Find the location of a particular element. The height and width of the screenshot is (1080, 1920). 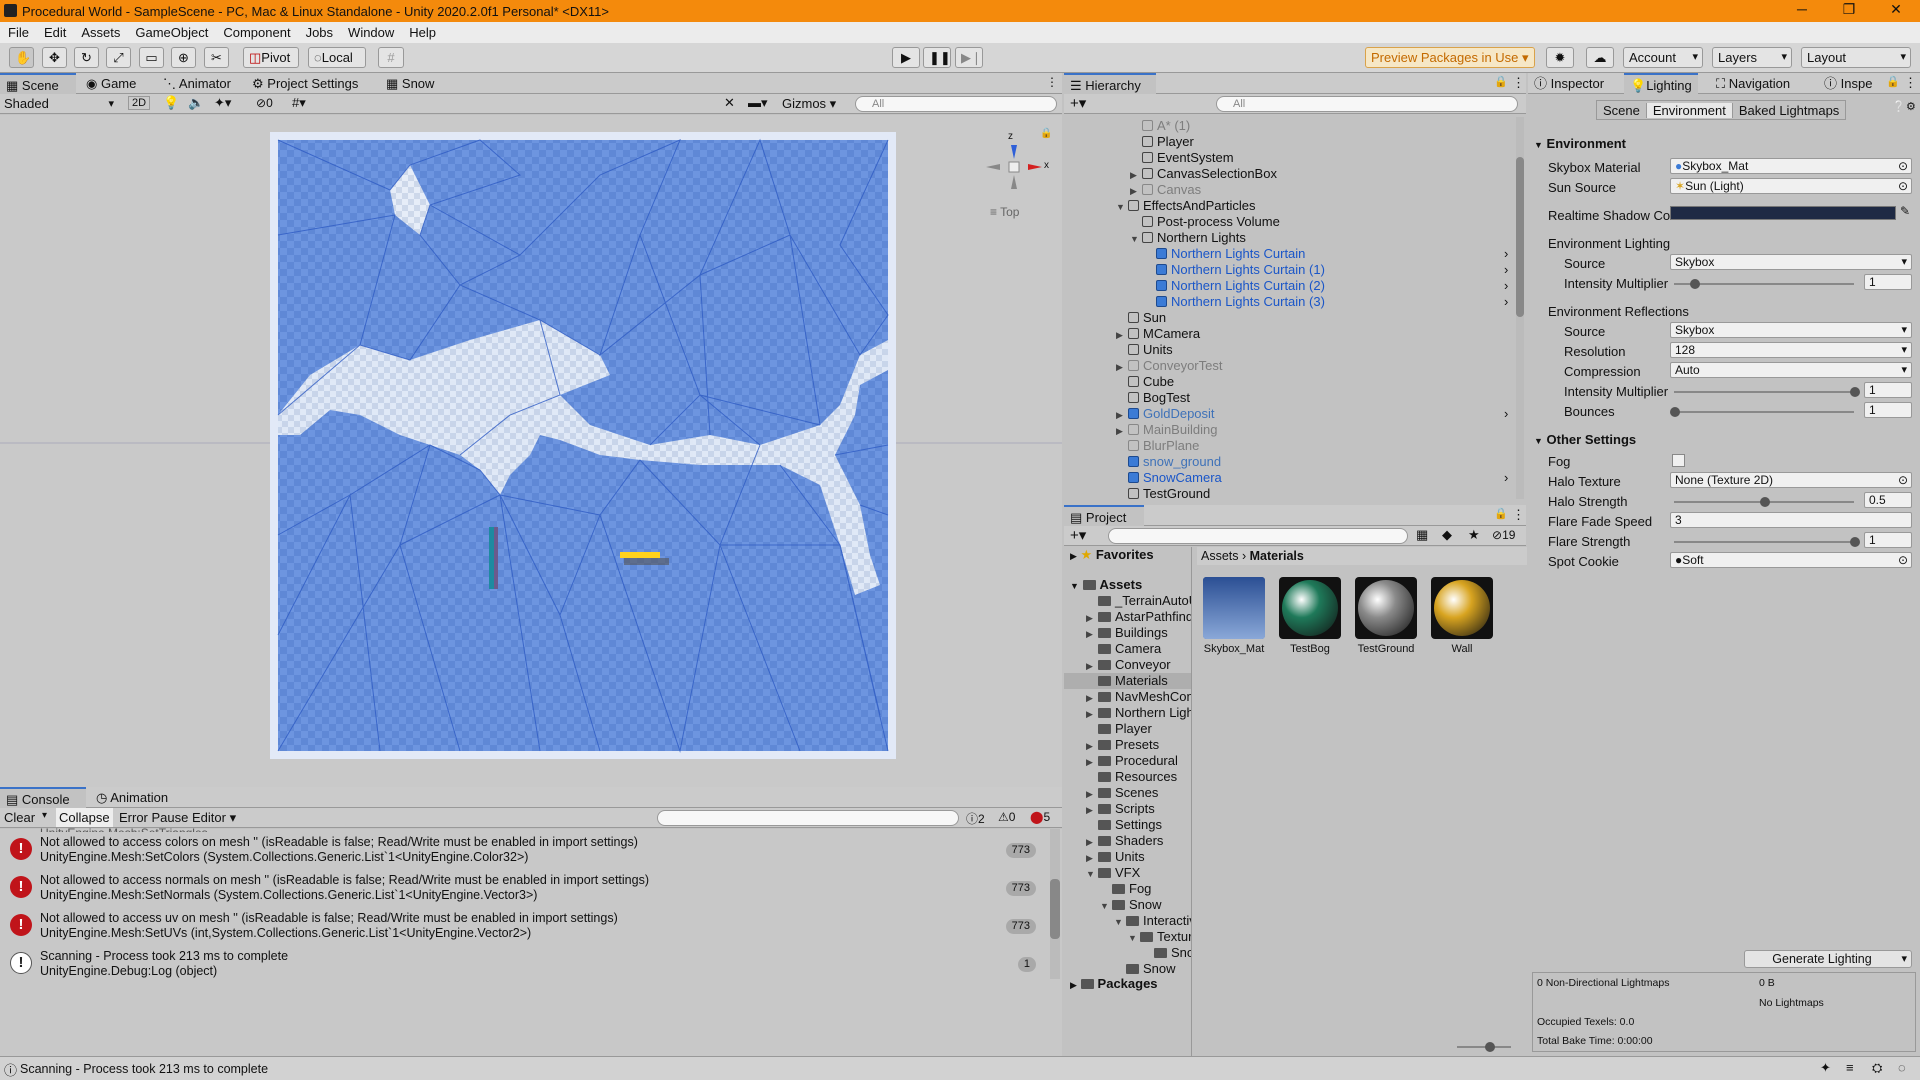

flare-strength-input: 1 is located at coordinates (1888, 540).